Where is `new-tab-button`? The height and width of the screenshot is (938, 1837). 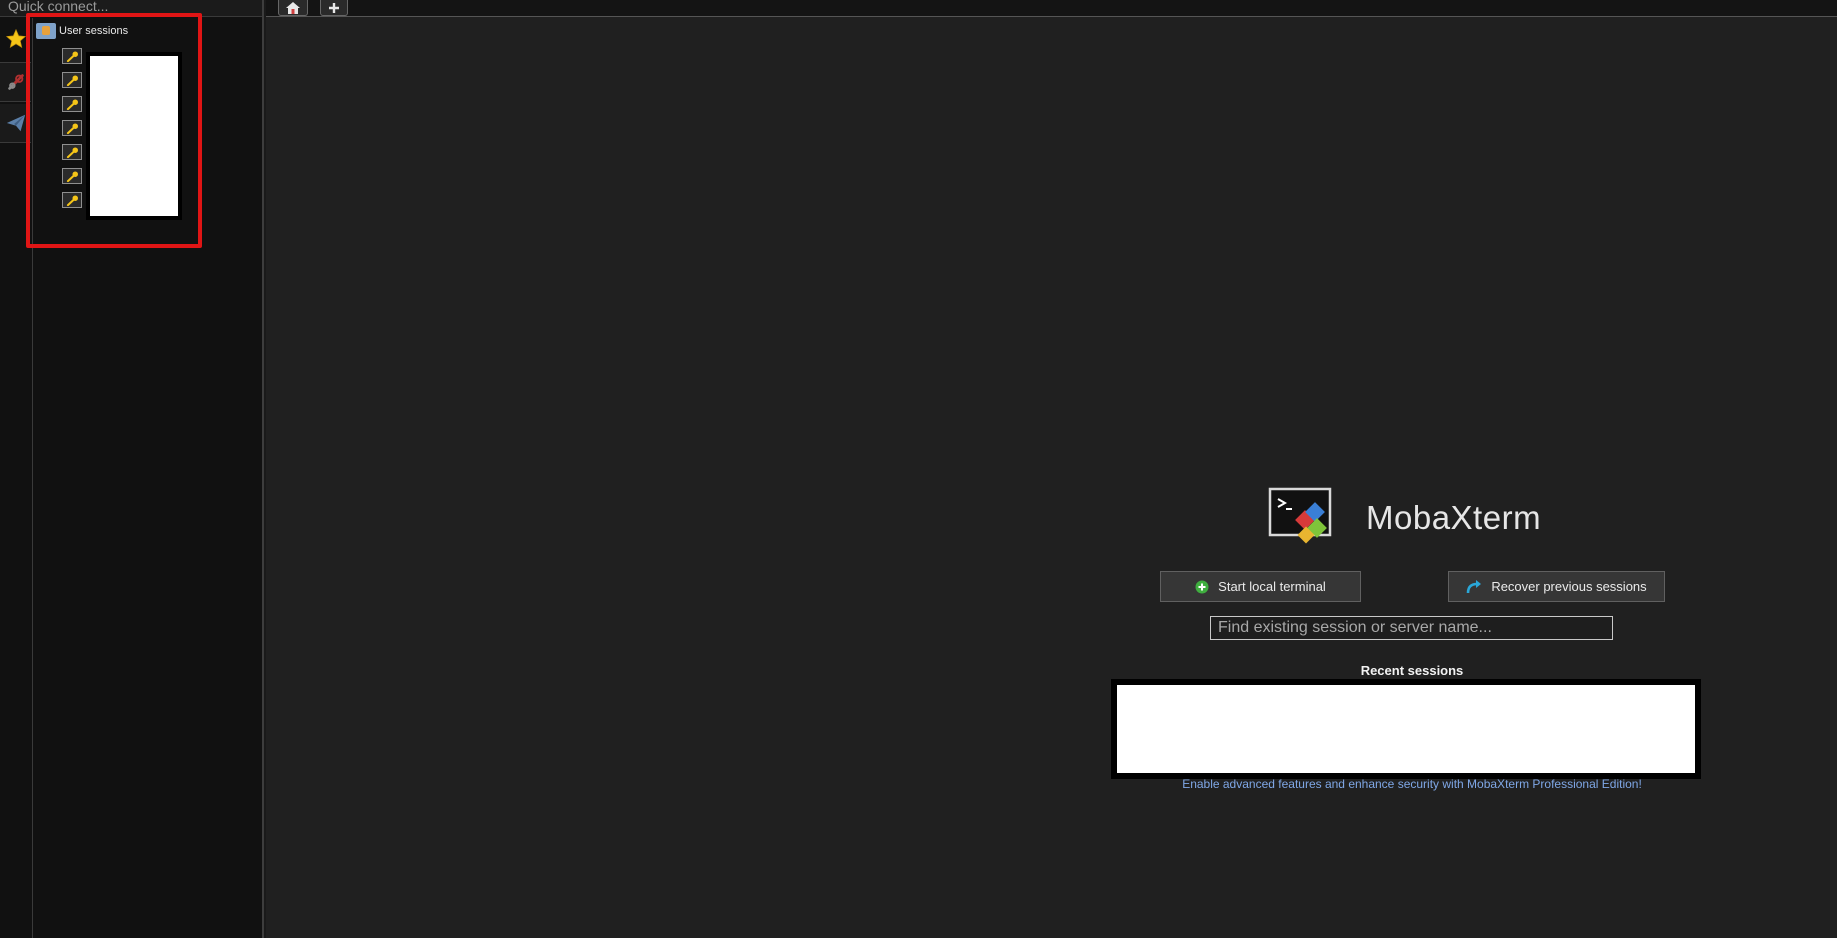 new-tab-button is located at coordinates (334, 8).